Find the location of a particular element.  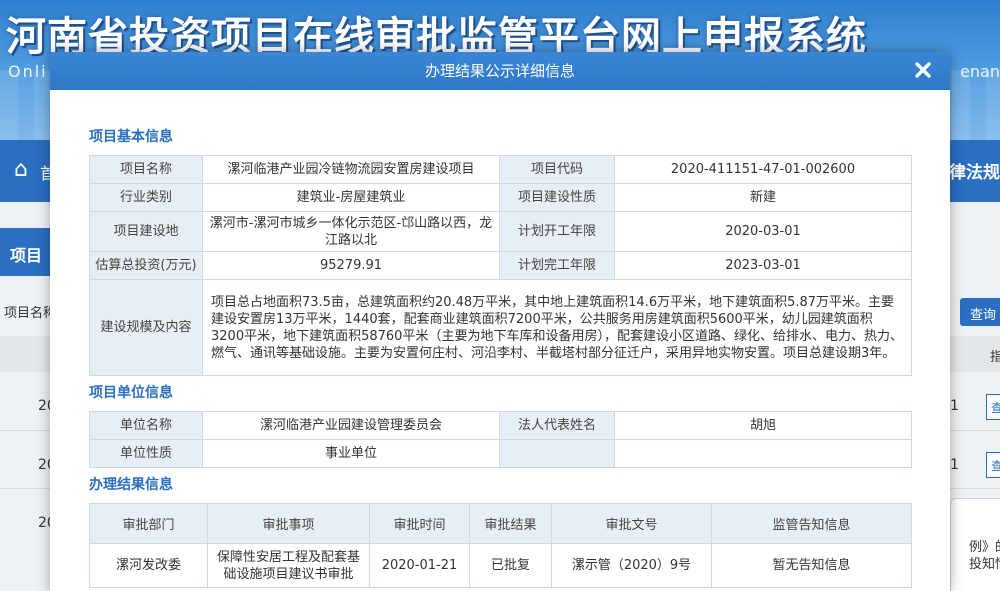

section-title-result: 办理结果信息 is located at coordinates (131, 485).